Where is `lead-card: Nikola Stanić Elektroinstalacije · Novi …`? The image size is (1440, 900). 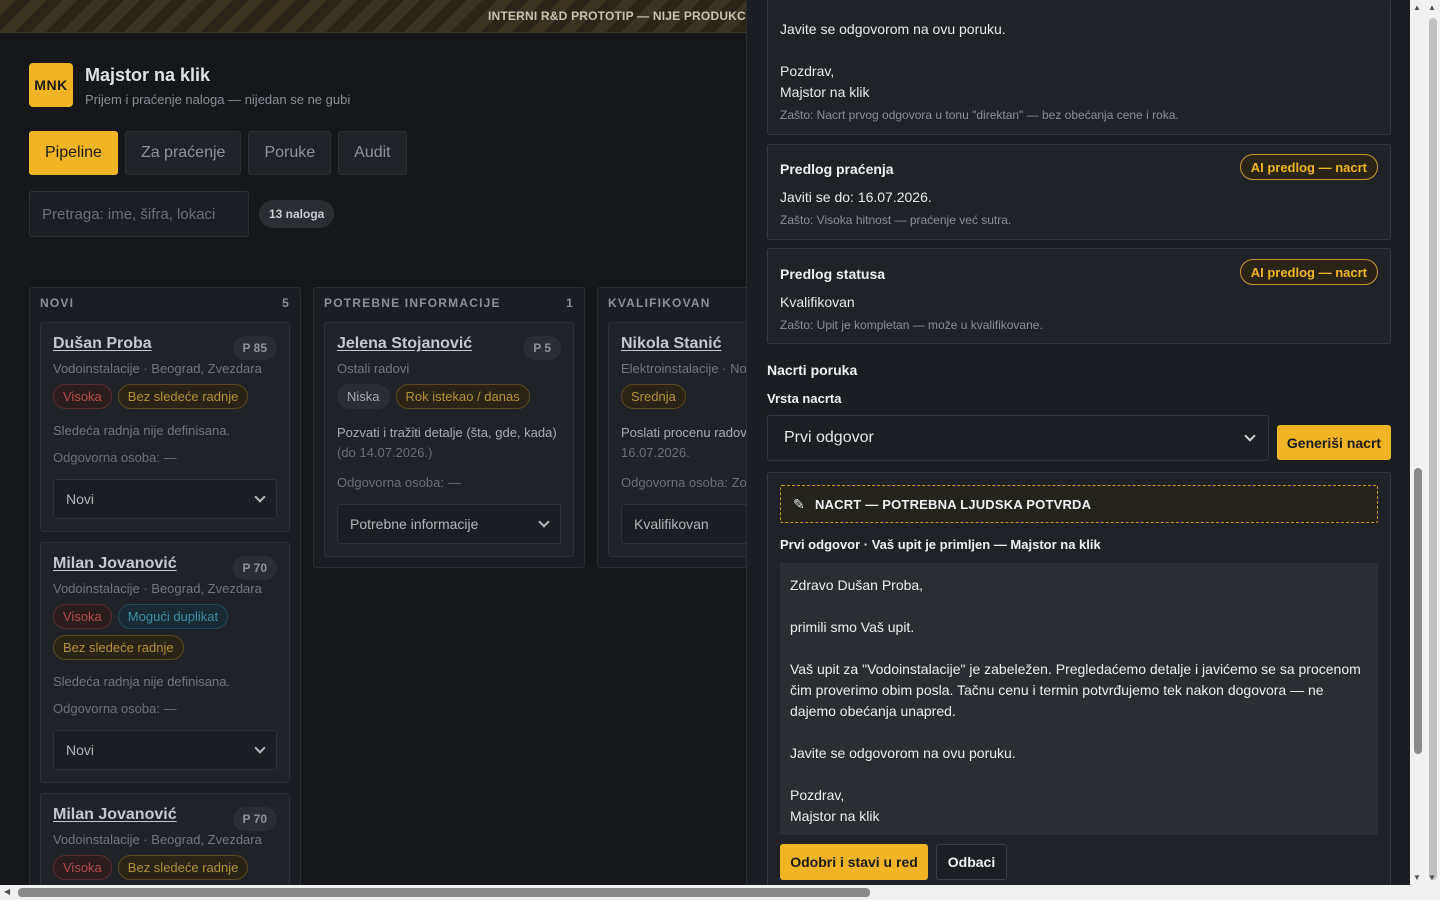 lead-card: Nikola Stanić Elektroinstalacije · Novi … is located at coordinates (677, 439).